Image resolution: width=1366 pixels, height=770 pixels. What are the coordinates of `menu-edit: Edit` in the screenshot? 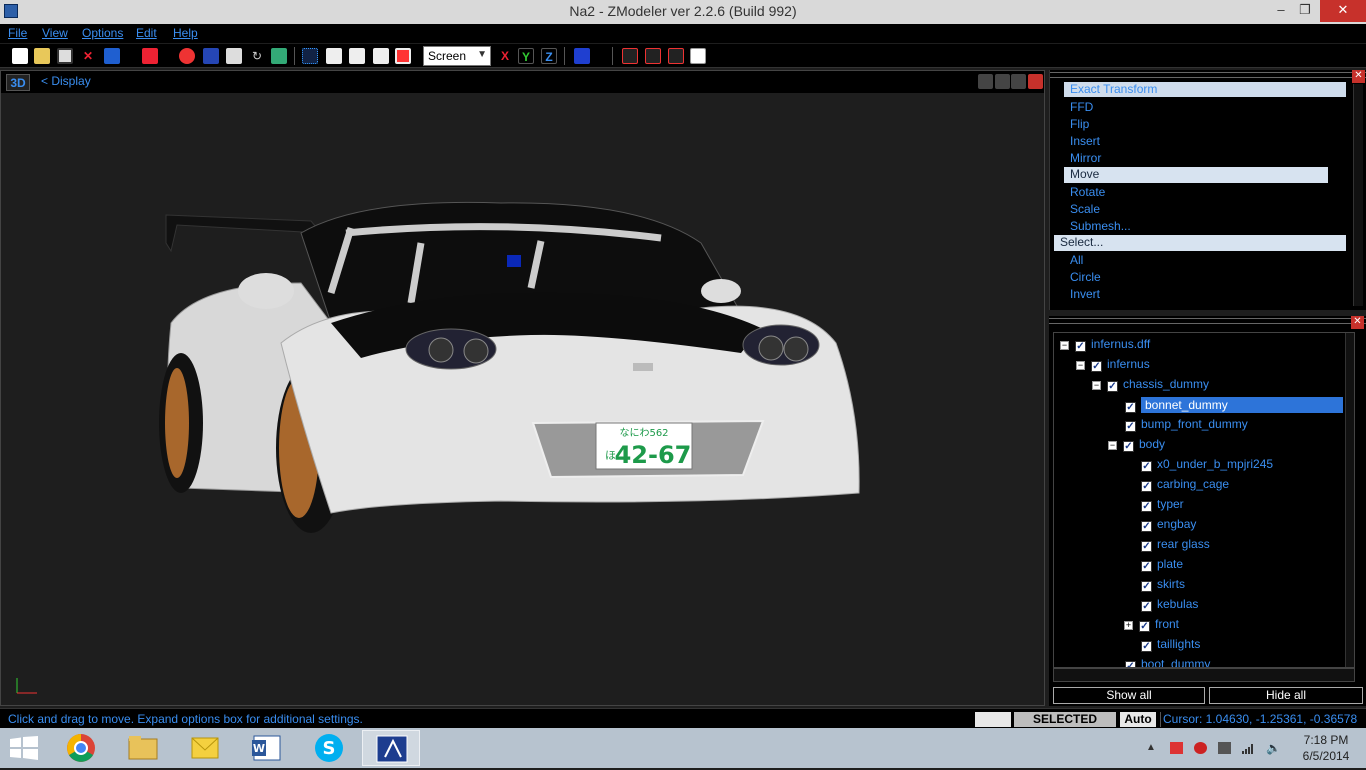 It's located at (146, 33).